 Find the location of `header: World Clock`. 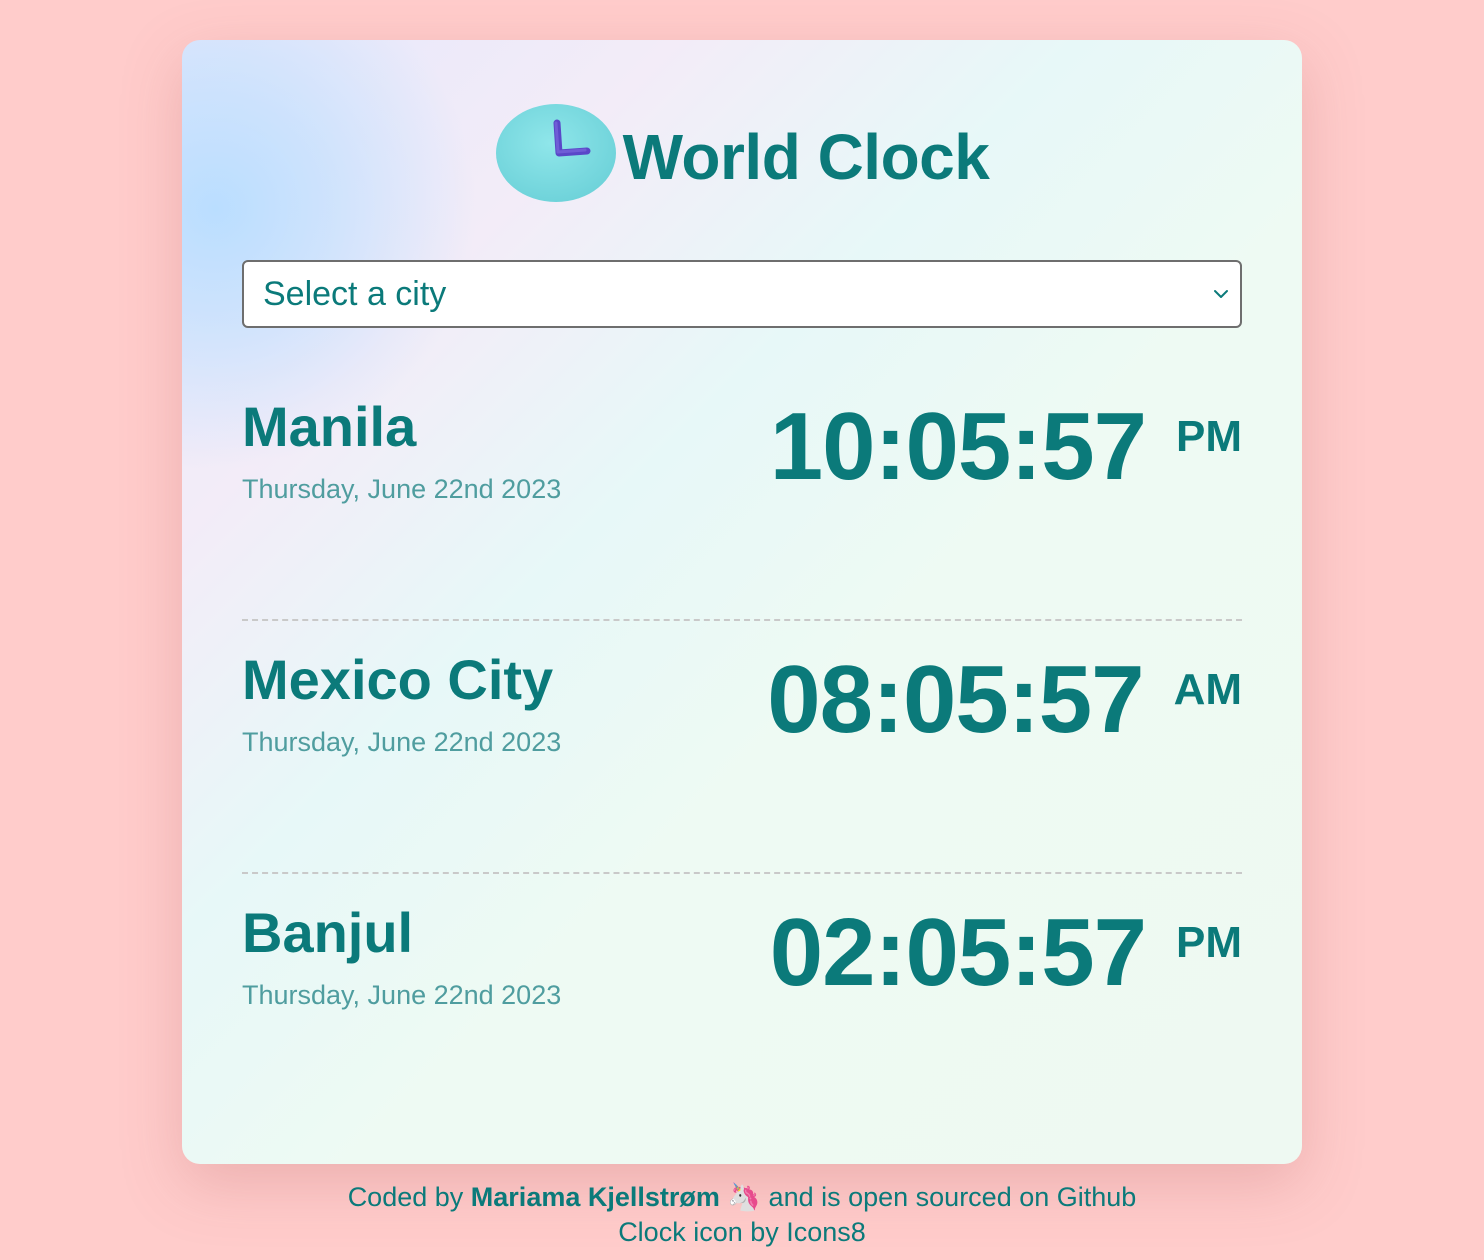

header: World Clock is located at coordinates (742, 153).